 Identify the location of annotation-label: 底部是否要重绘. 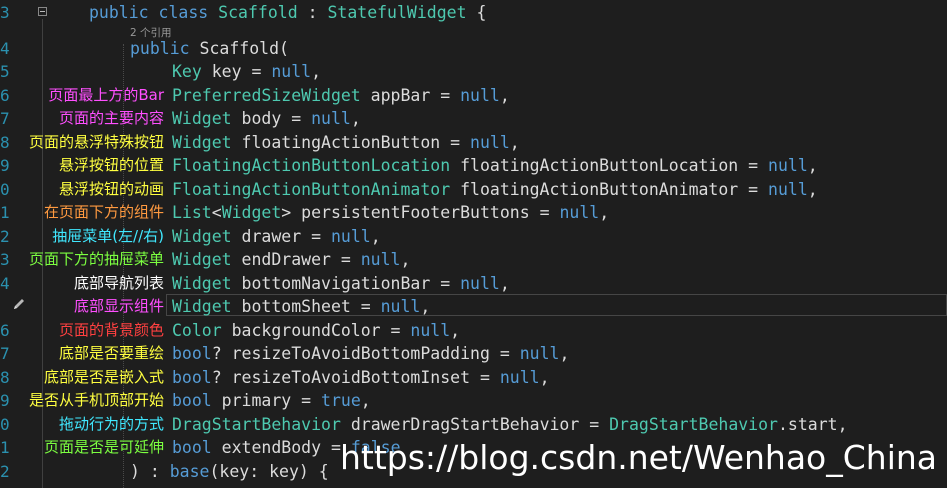
(111, 353).